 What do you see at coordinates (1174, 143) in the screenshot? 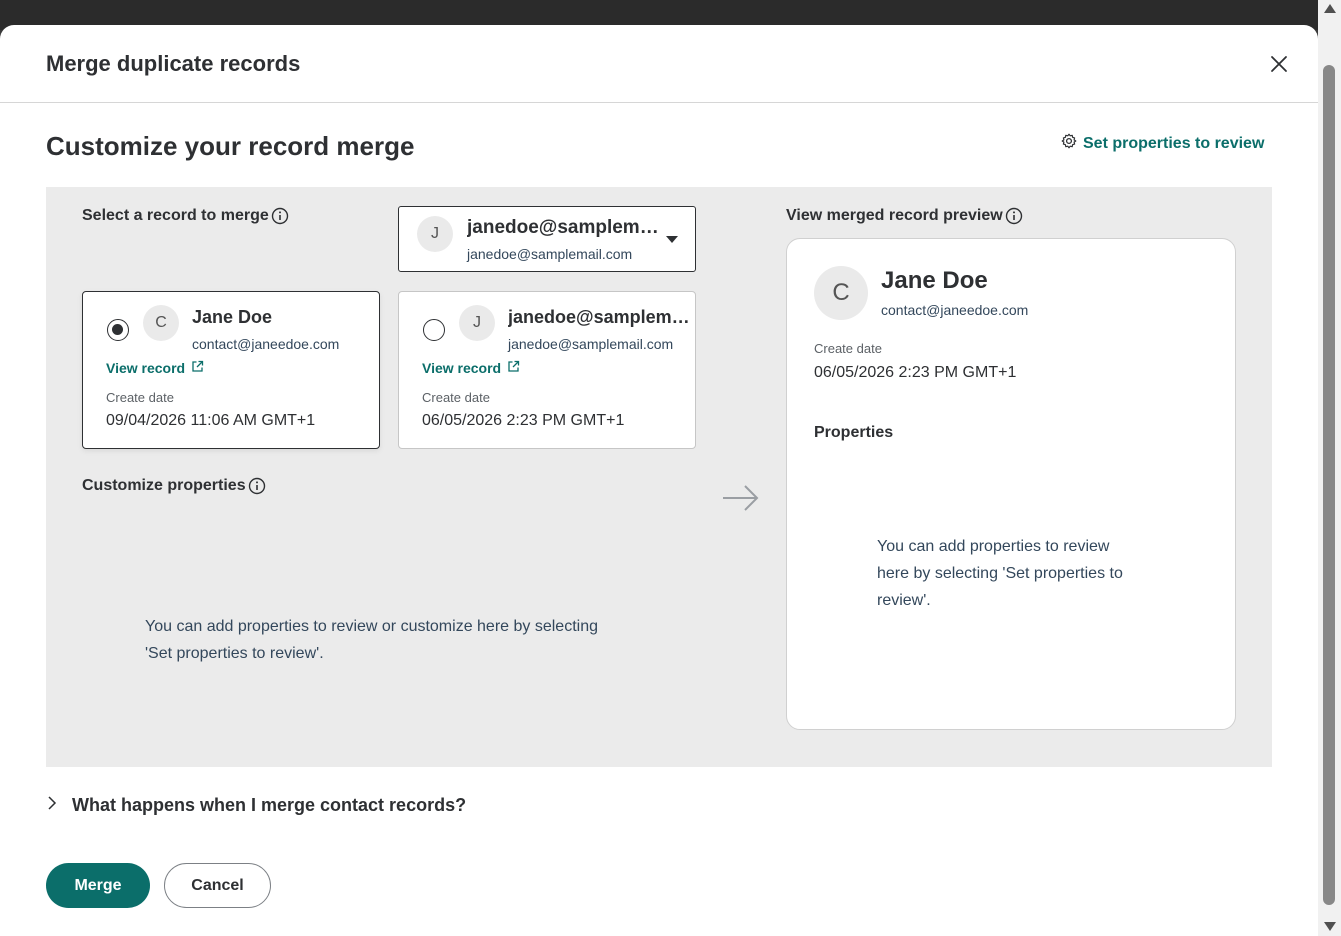
I see `set-properties-label: Set properties to review` at bounding box center [1174, 143].